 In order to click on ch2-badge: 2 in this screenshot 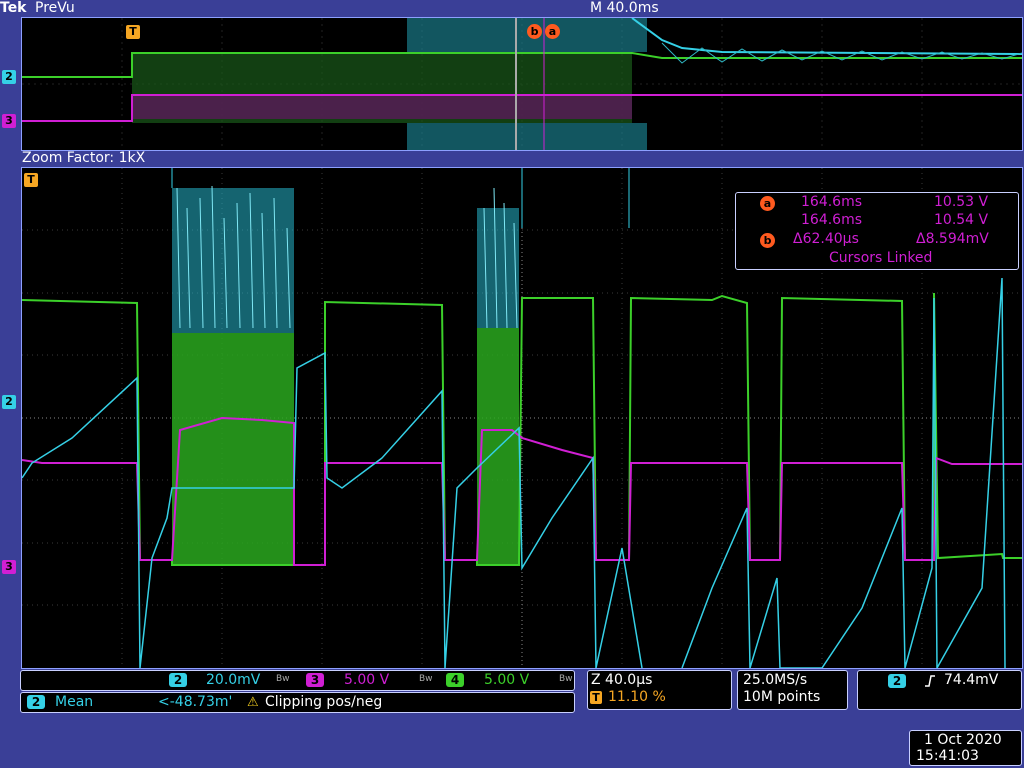, I will do `click(178, 680)`.